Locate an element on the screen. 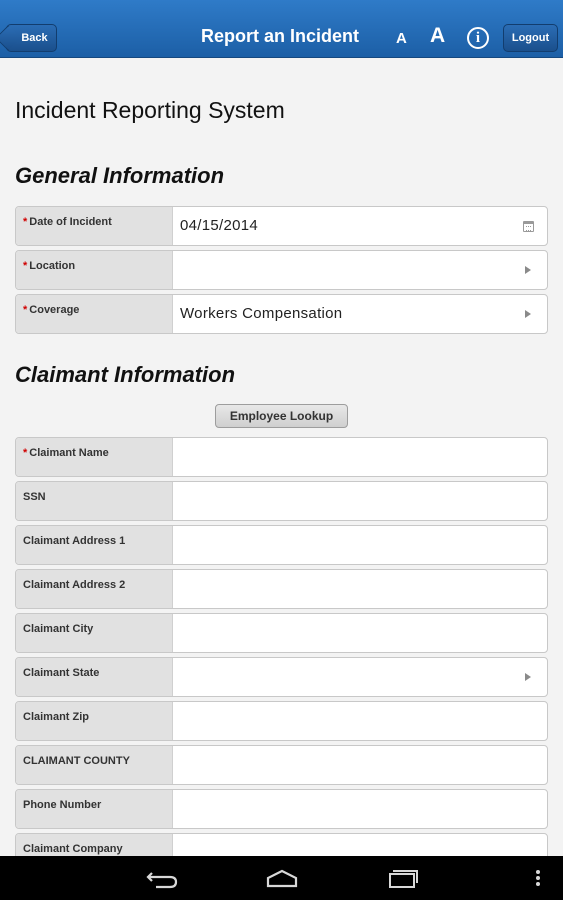 The image size is (563, 900). calendar-icon is located at coordinates (528, 226).